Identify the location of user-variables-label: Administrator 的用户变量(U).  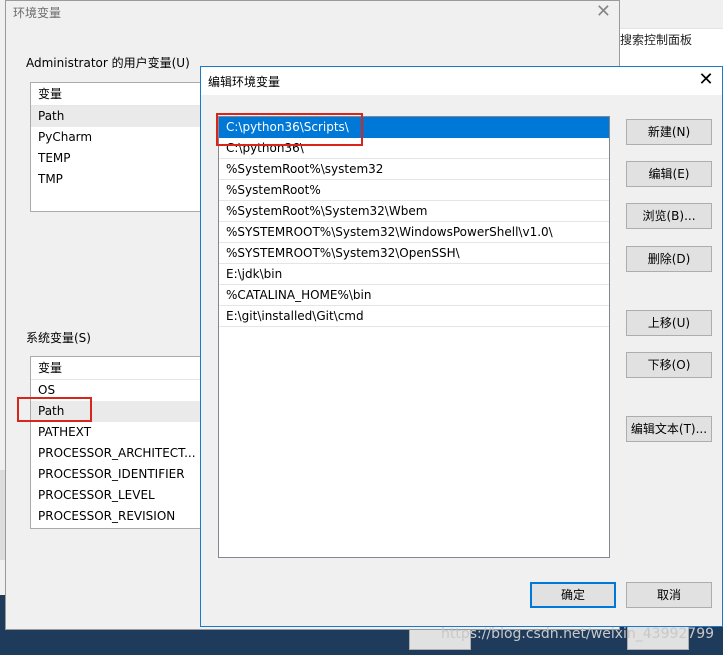
(108, 63).